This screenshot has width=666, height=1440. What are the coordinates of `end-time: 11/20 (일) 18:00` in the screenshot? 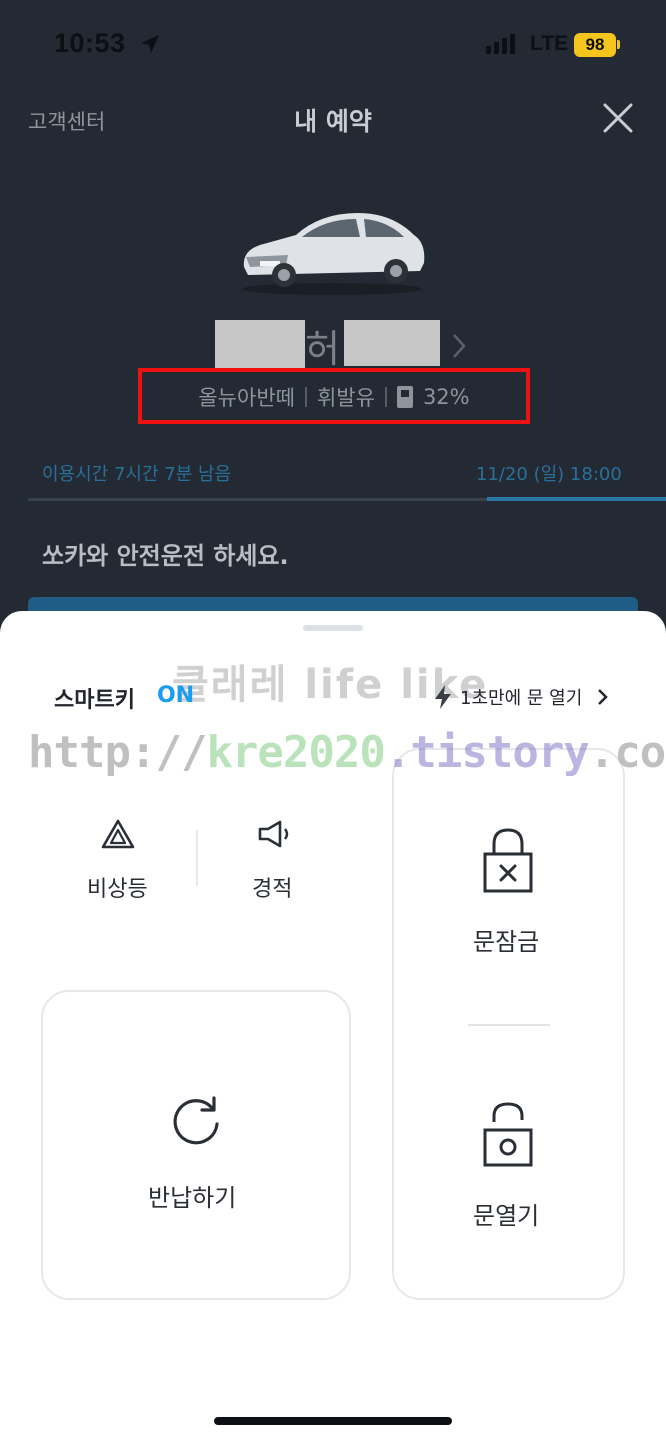 It's located at (549, 474).